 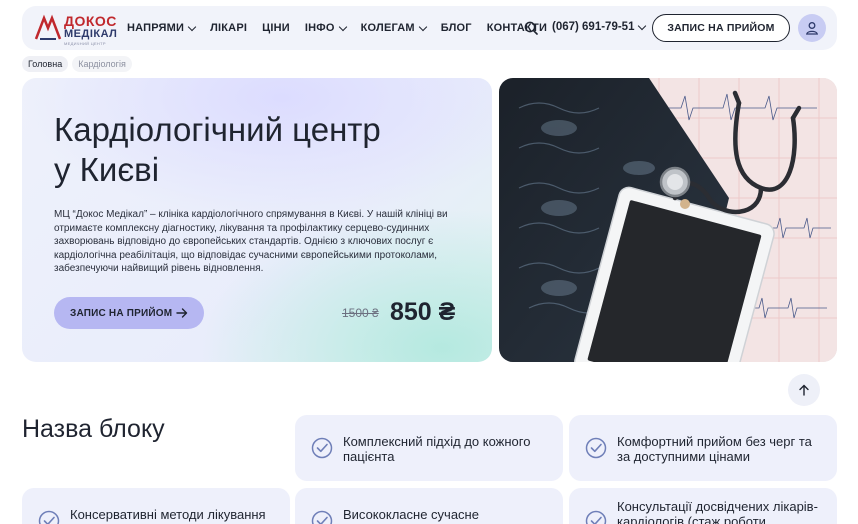 What do you see at coordinates (91, 34) in the screenshot?
I see `logo-line2: МЕДІКАЛ` at bounding box center [91, 34].